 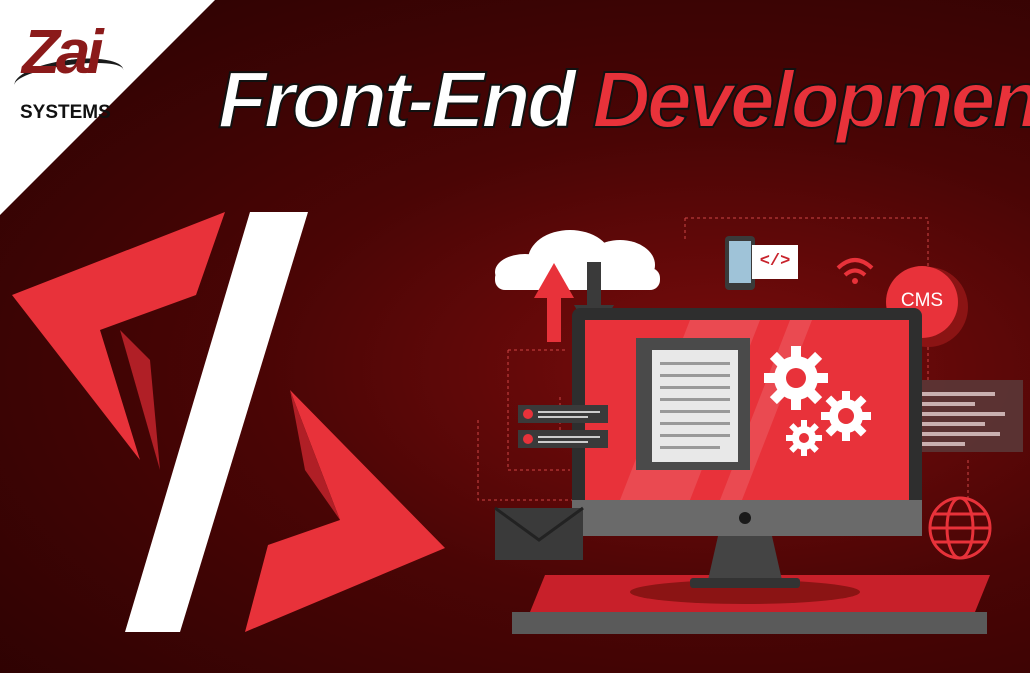 What do you see at coordinates (539, 533) in the screenshot?
I see `envelope-icon` at bounding box center [539, 533].